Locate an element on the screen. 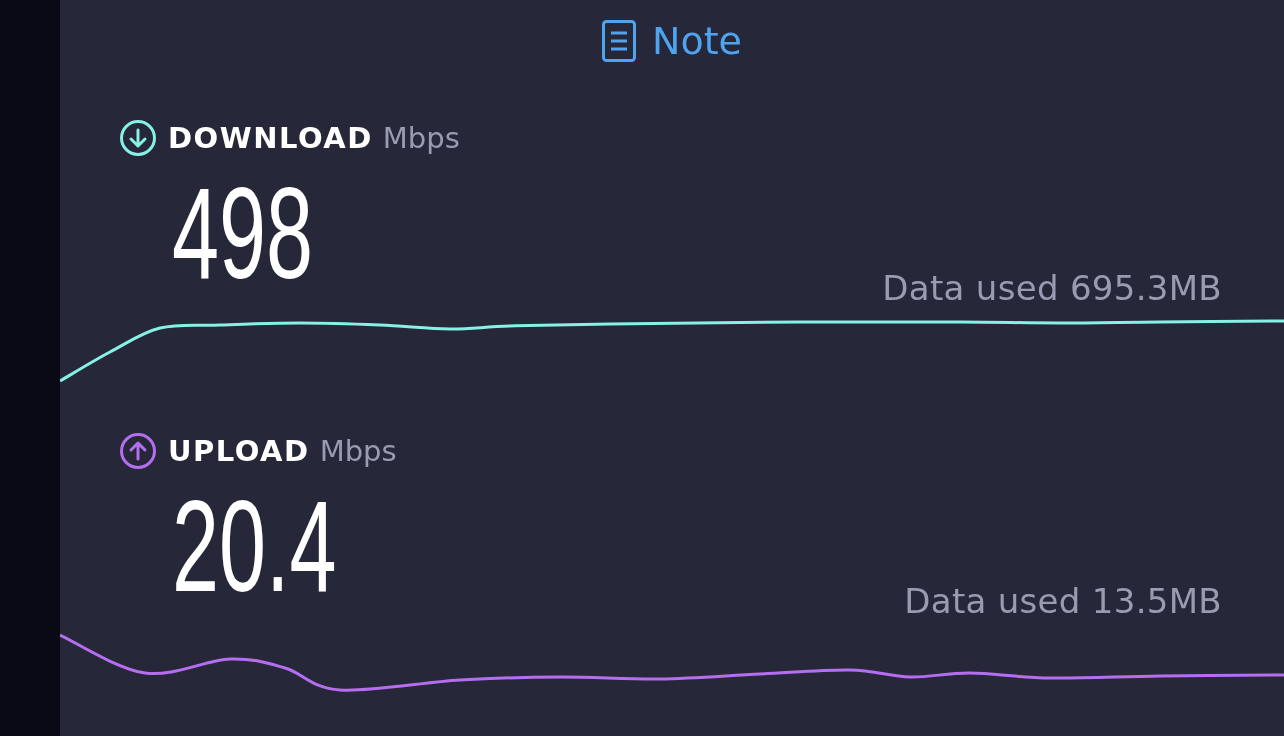 The width and height of the screenshot is (1284, 736). speed-value: 20.4 is located at coordinates (254, 546).